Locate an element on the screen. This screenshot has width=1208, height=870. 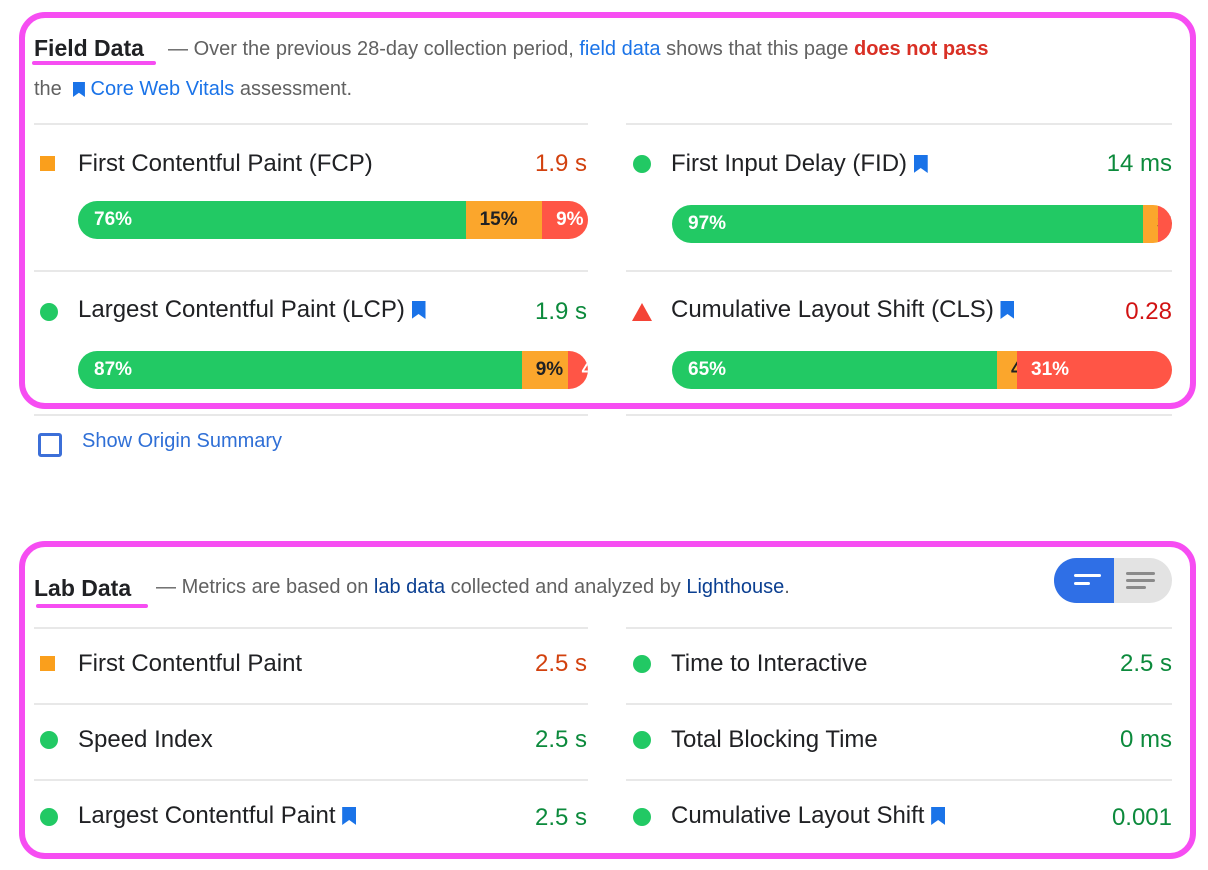
bar-segment-good: 65% is located at coordinates (834, 370).